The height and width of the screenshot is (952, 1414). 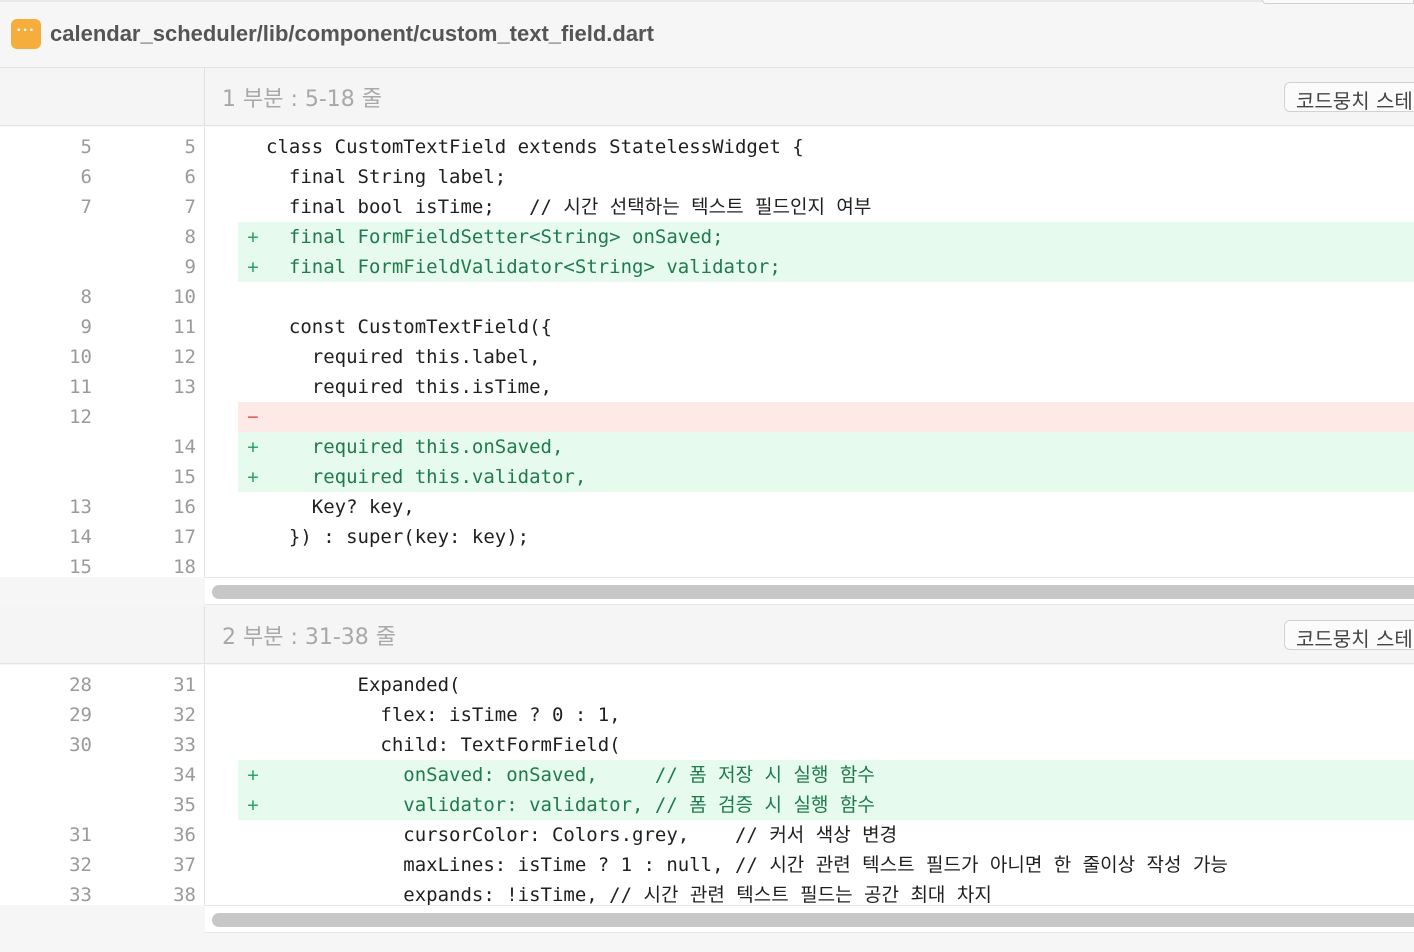 I want to click on new-line-number: 35, so click(x=184, y=805).